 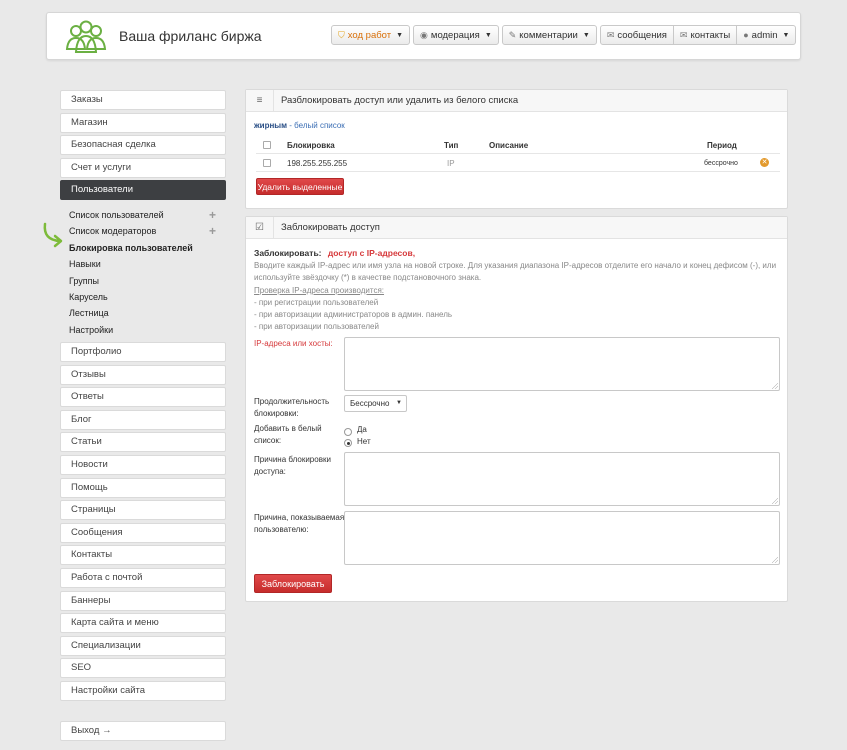 What do you see at coordinates (300, 186) in the screenshot?
I see `delete-selected-button: Удалить выделенные` at bounding box center [300, 186].